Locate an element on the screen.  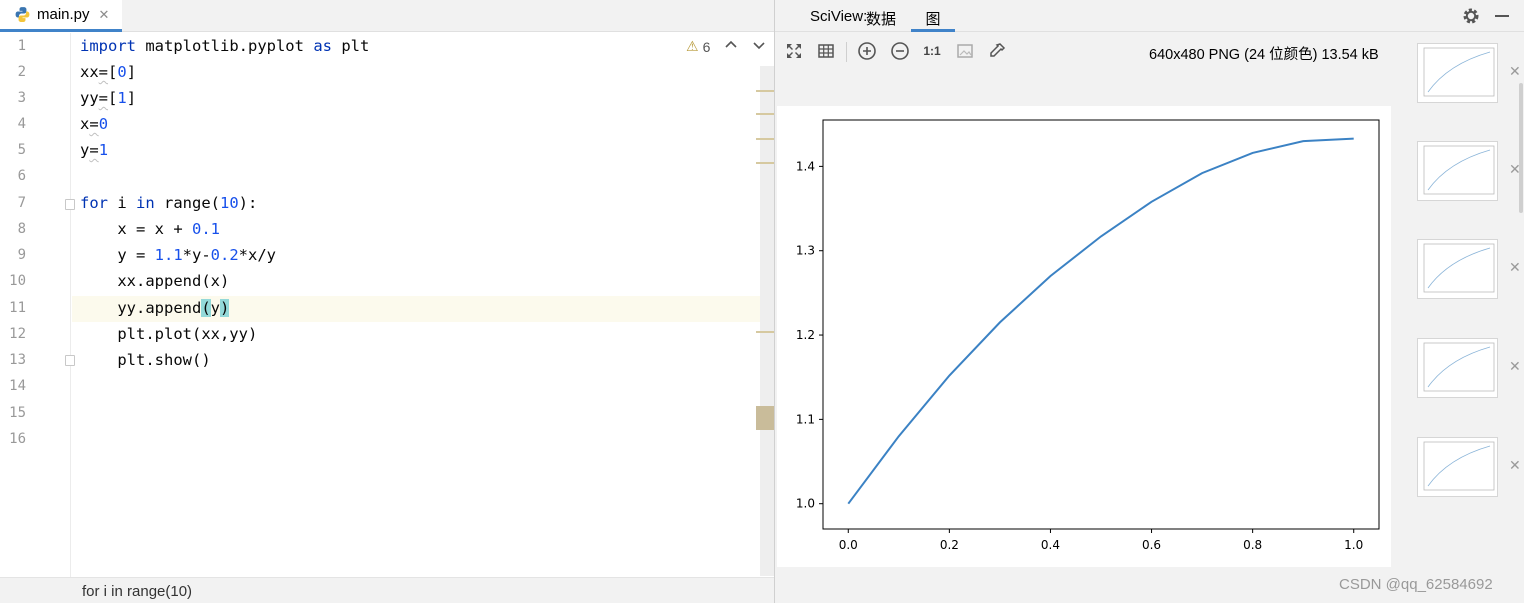
code-line-12: plt.plot(xx,yy) is located at coordinates (169, 334).